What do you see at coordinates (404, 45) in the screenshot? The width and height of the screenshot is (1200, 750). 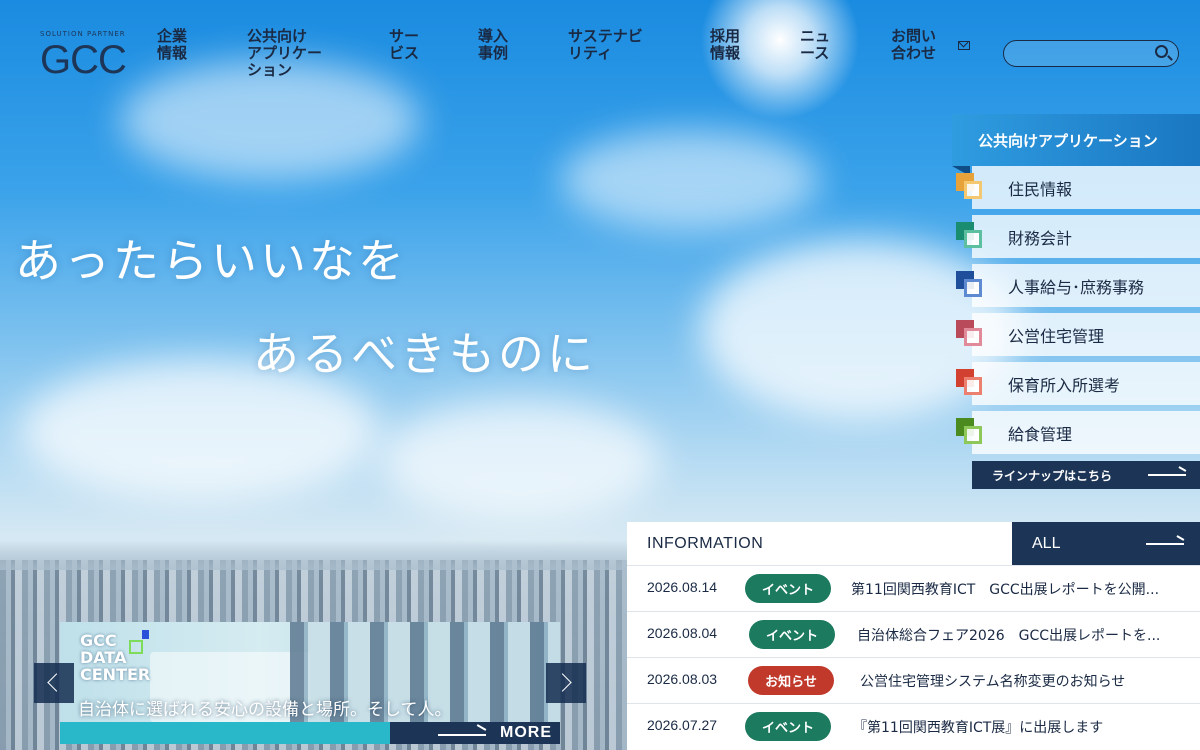 I see `nav-services: サー ビス` at bounding box center [404, 45].